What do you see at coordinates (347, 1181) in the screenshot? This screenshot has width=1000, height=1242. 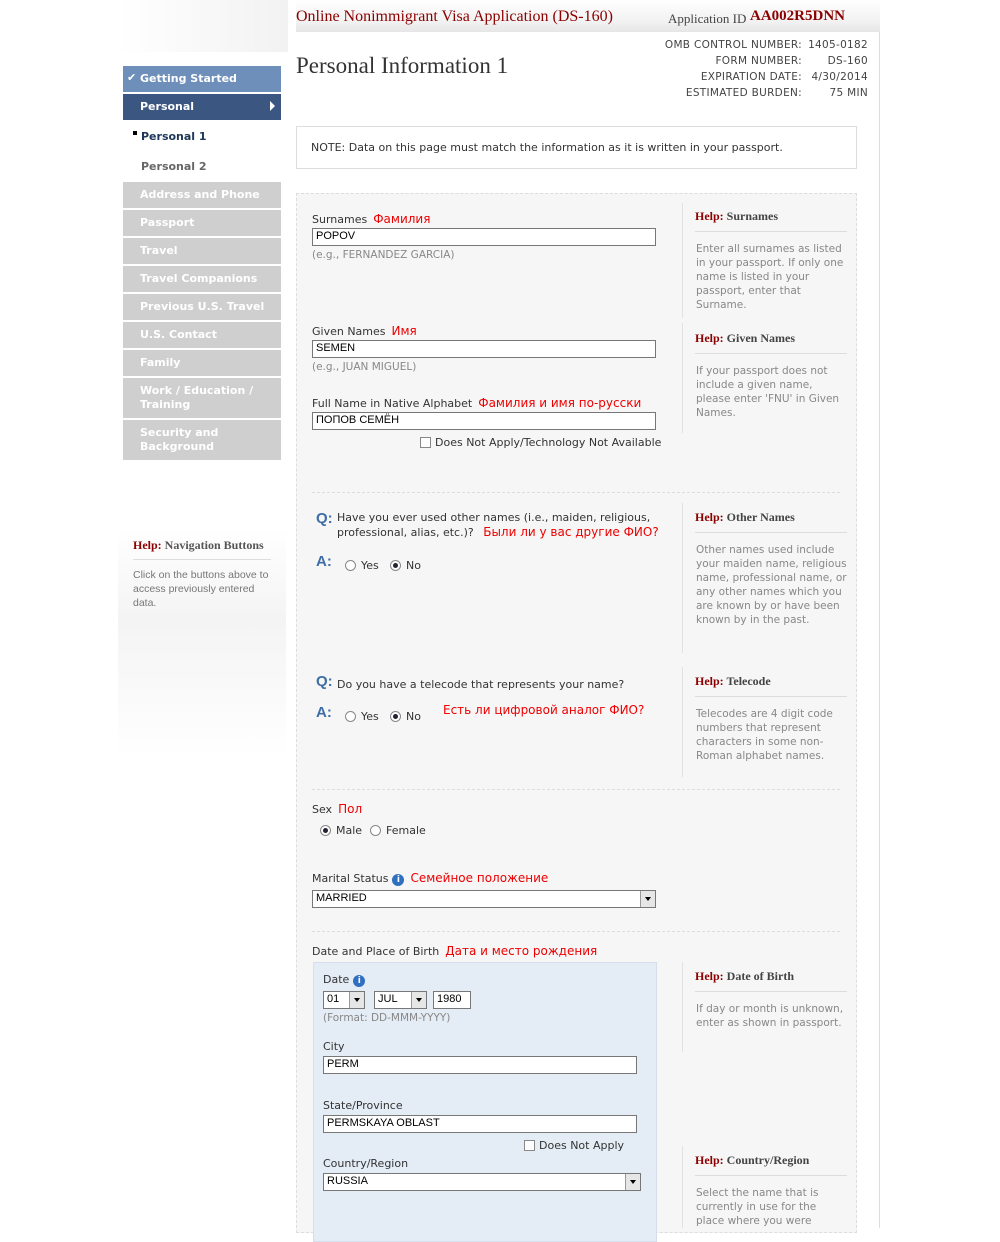 I see `select-value: RUSSIA` at bounding box center [347, 1181].